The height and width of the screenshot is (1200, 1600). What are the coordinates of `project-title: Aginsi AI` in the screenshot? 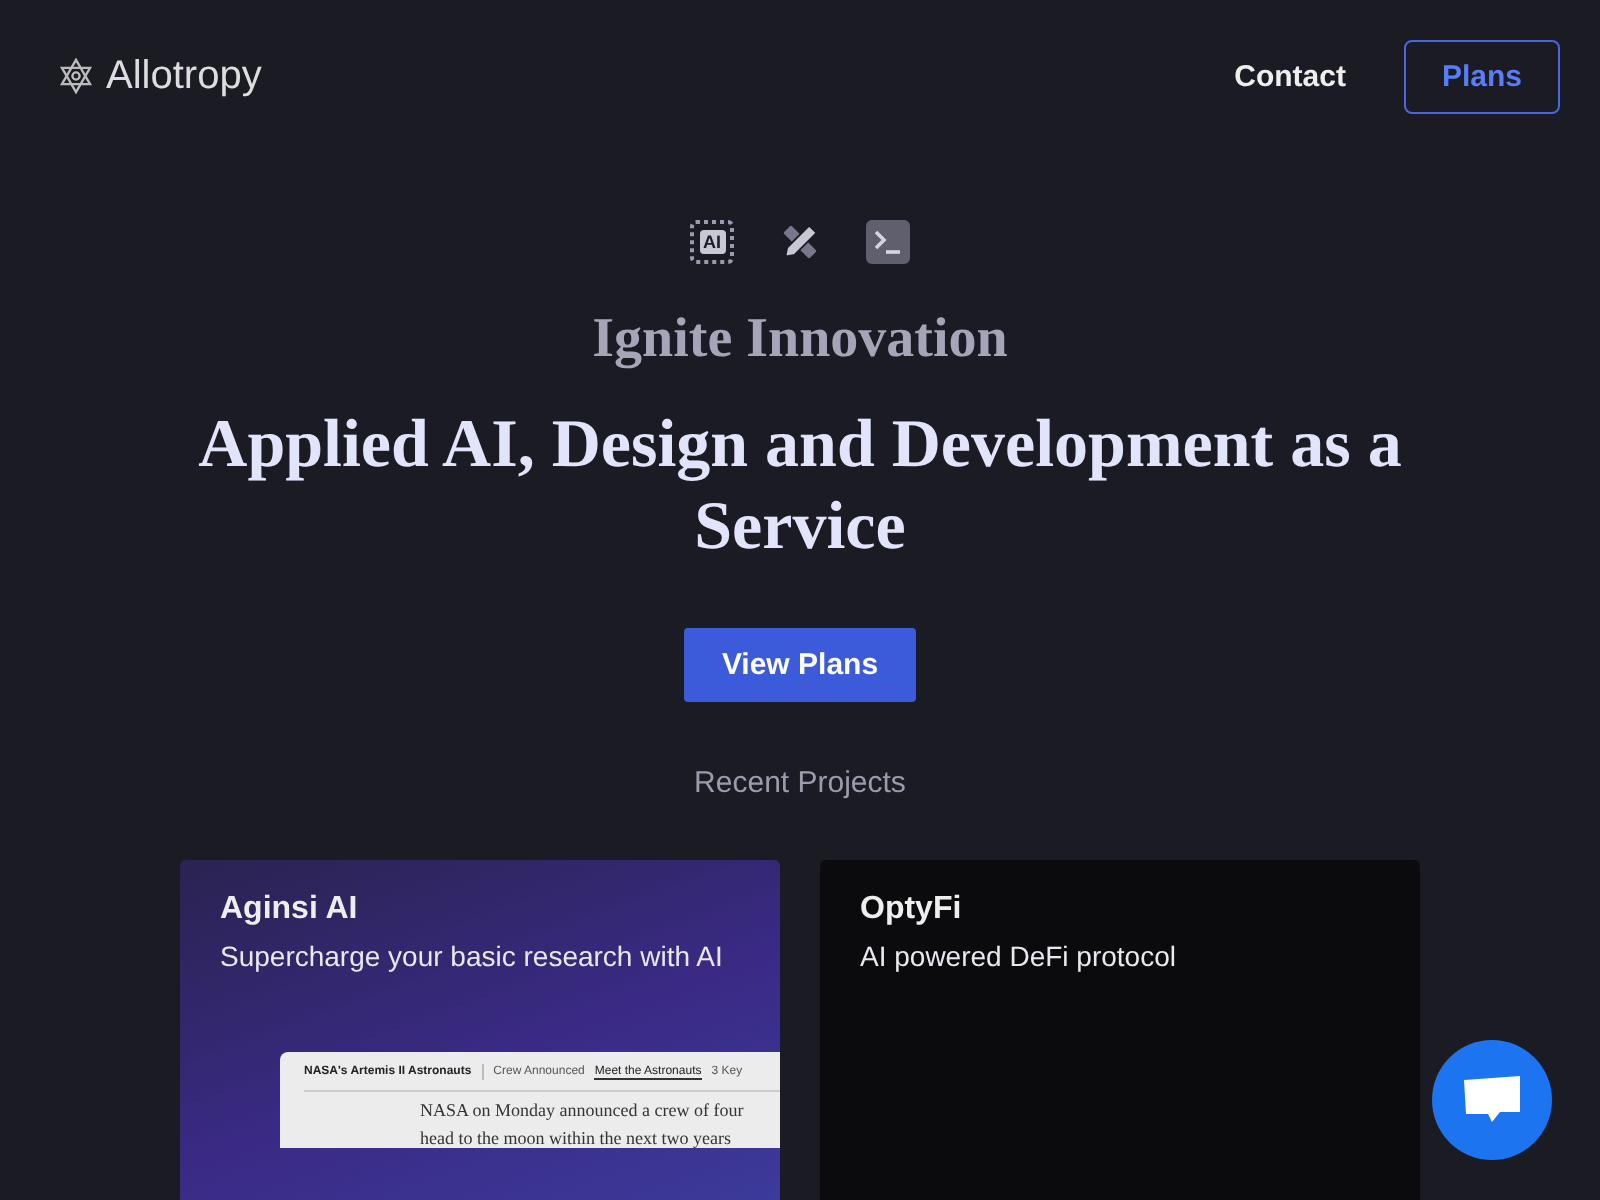 It's located at (290, 910).